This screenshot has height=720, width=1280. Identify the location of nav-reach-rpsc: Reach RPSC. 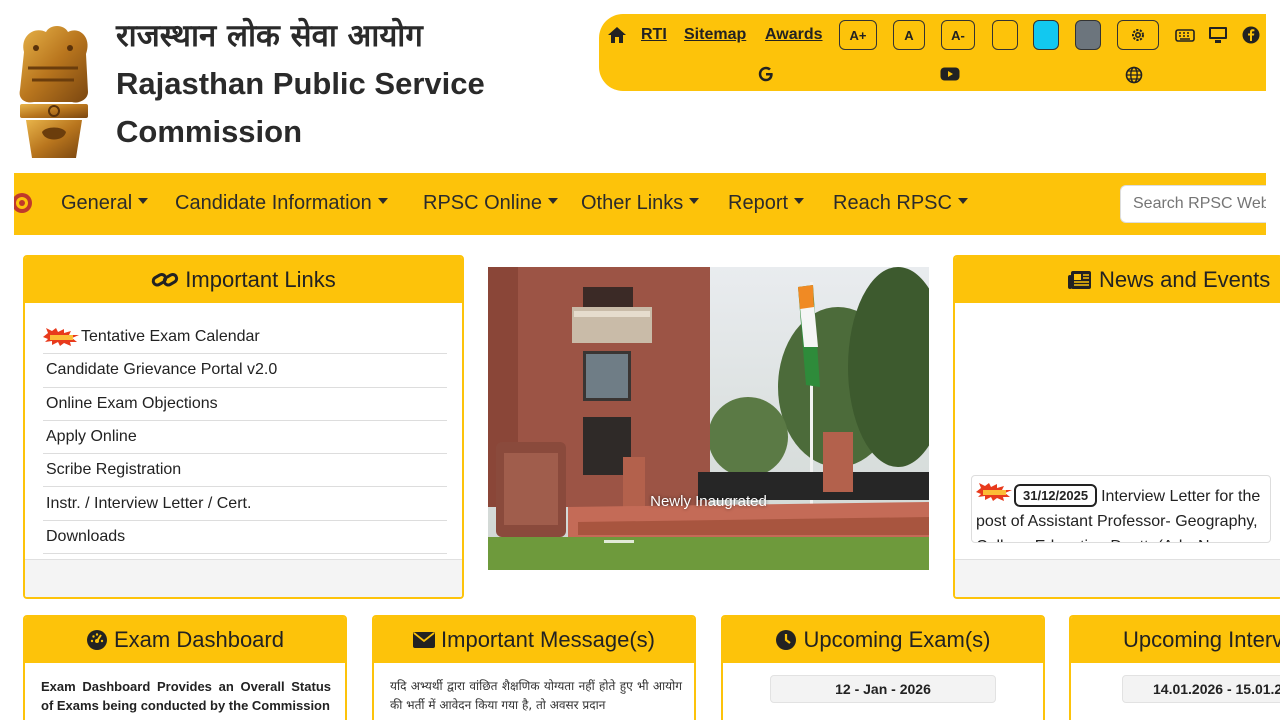
(900, 203).